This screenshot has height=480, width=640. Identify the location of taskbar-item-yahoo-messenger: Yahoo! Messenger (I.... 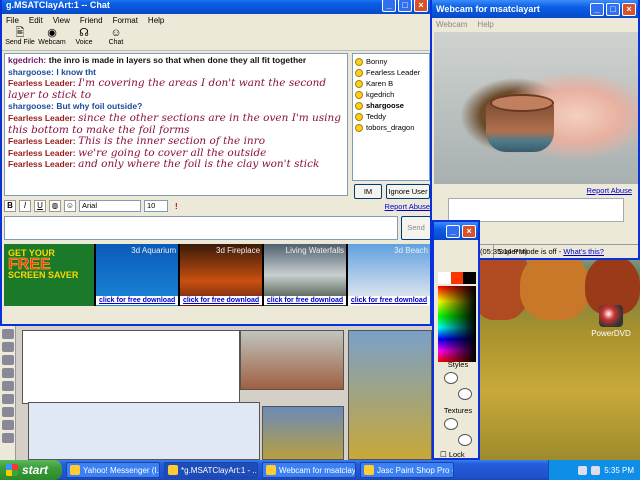
(113, 470).